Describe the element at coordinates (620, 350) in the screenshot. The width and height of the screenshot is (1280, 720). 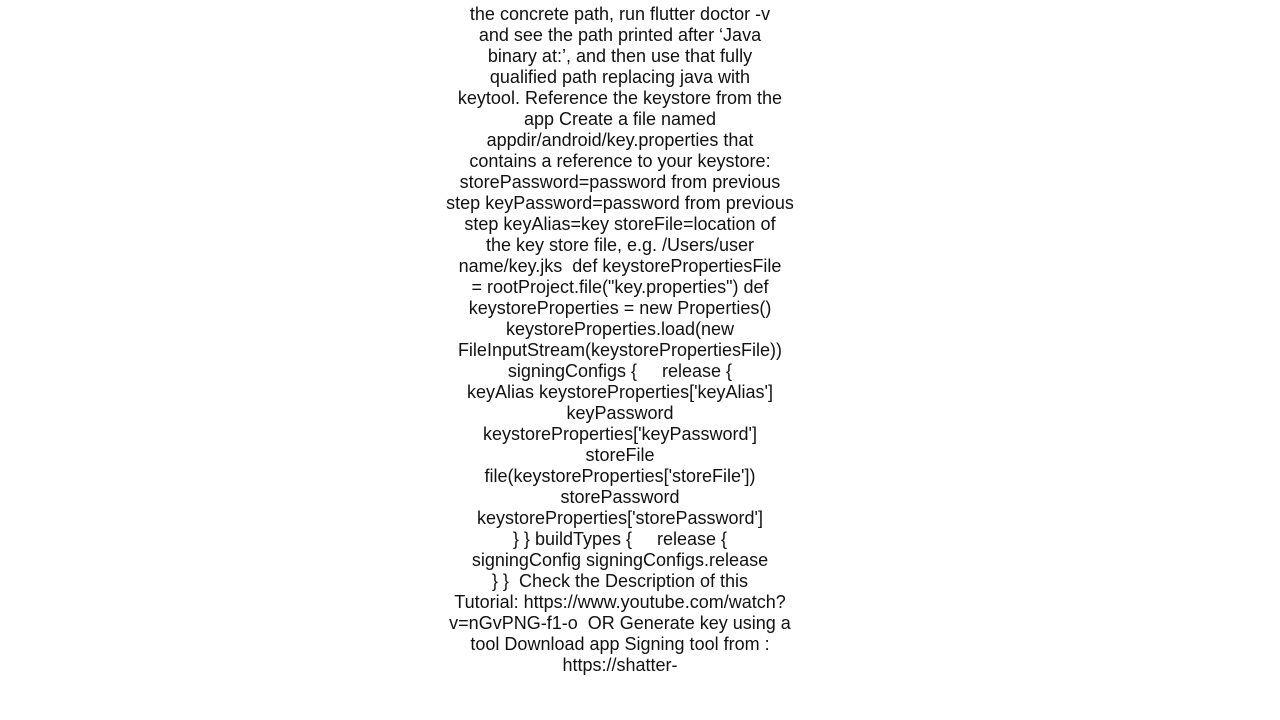
I see `text-line: FileInputStream(keystorePropertiesFile))` at that location.